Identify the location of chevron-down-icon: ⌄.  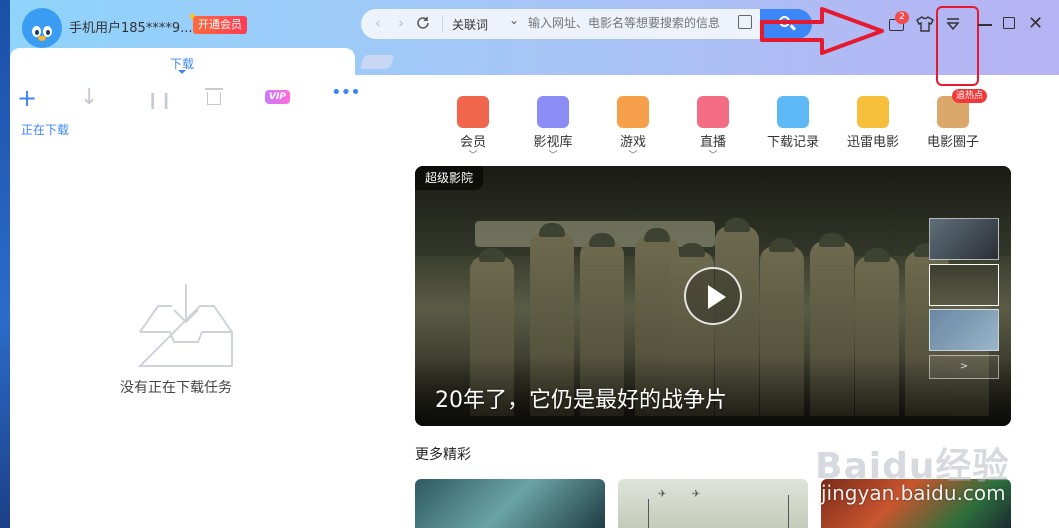
(514, 20).